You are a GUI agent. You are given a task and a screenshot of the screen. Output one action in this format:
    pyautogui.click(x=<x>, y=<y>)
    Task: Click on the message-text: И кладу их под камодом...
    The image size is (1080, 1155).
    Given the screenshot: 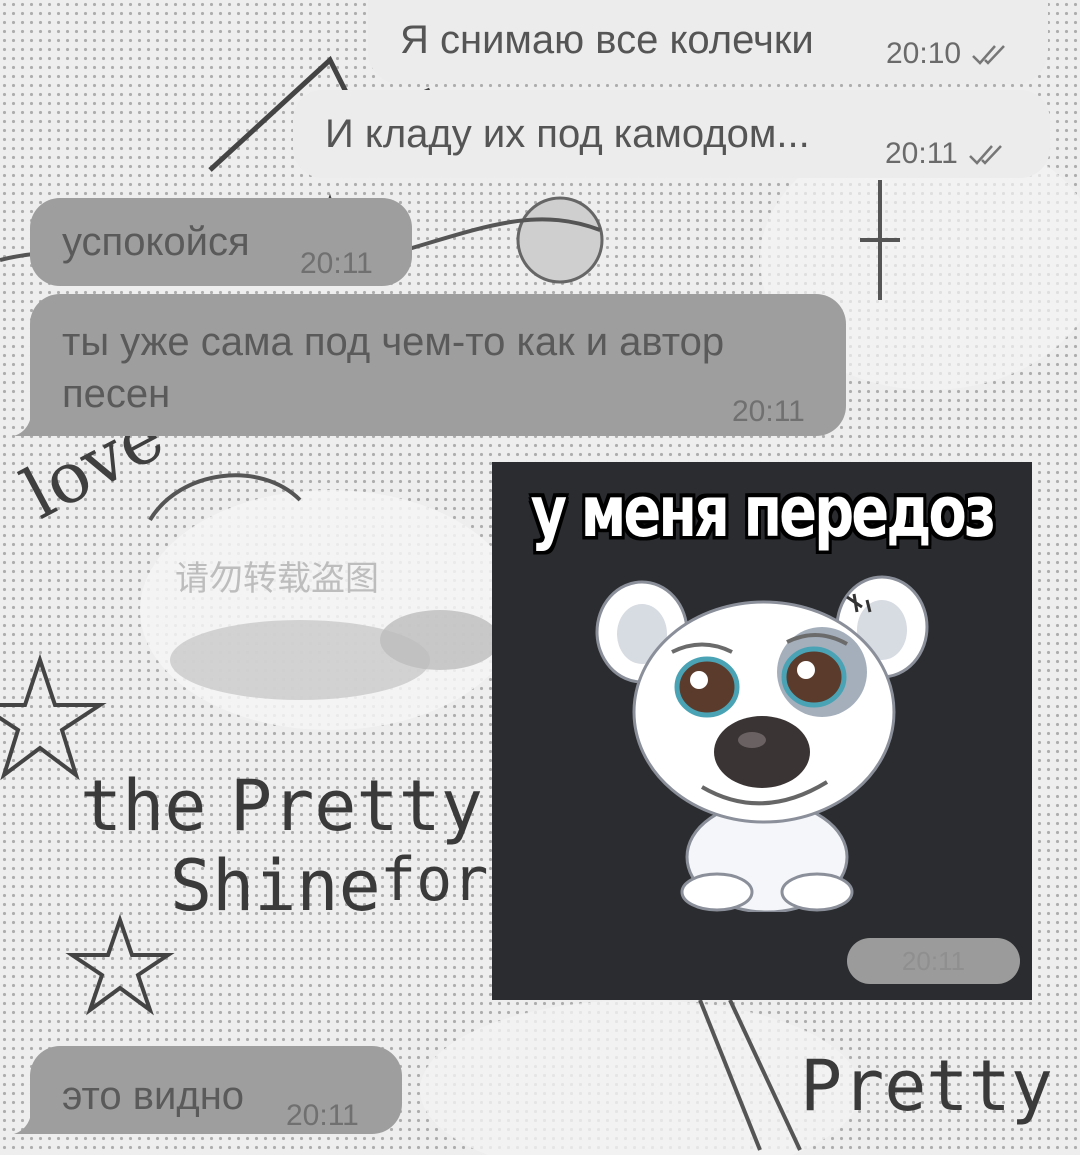 What is the action you would take?
    pyautogui.click(x=567, y=134)
    